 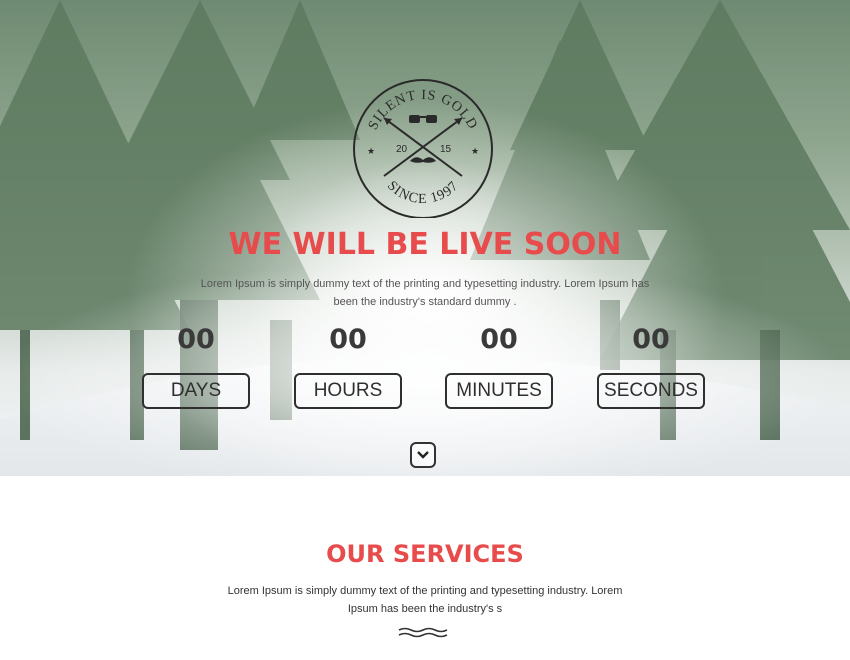 What do you see at coordinates (348, 391) in the screenshot?
I see `countdown-hours-label: HOURS` at bounding box center [348, 391].